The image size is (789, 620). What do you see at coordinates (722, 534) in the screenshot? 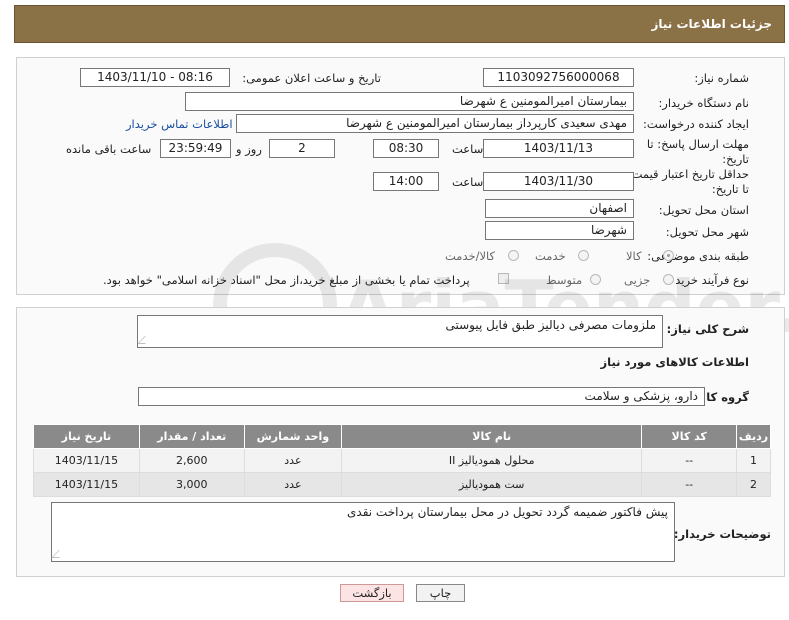
I see `buyer-notes-label: توضیحات خریدار:` at bounding box center [722, 534].